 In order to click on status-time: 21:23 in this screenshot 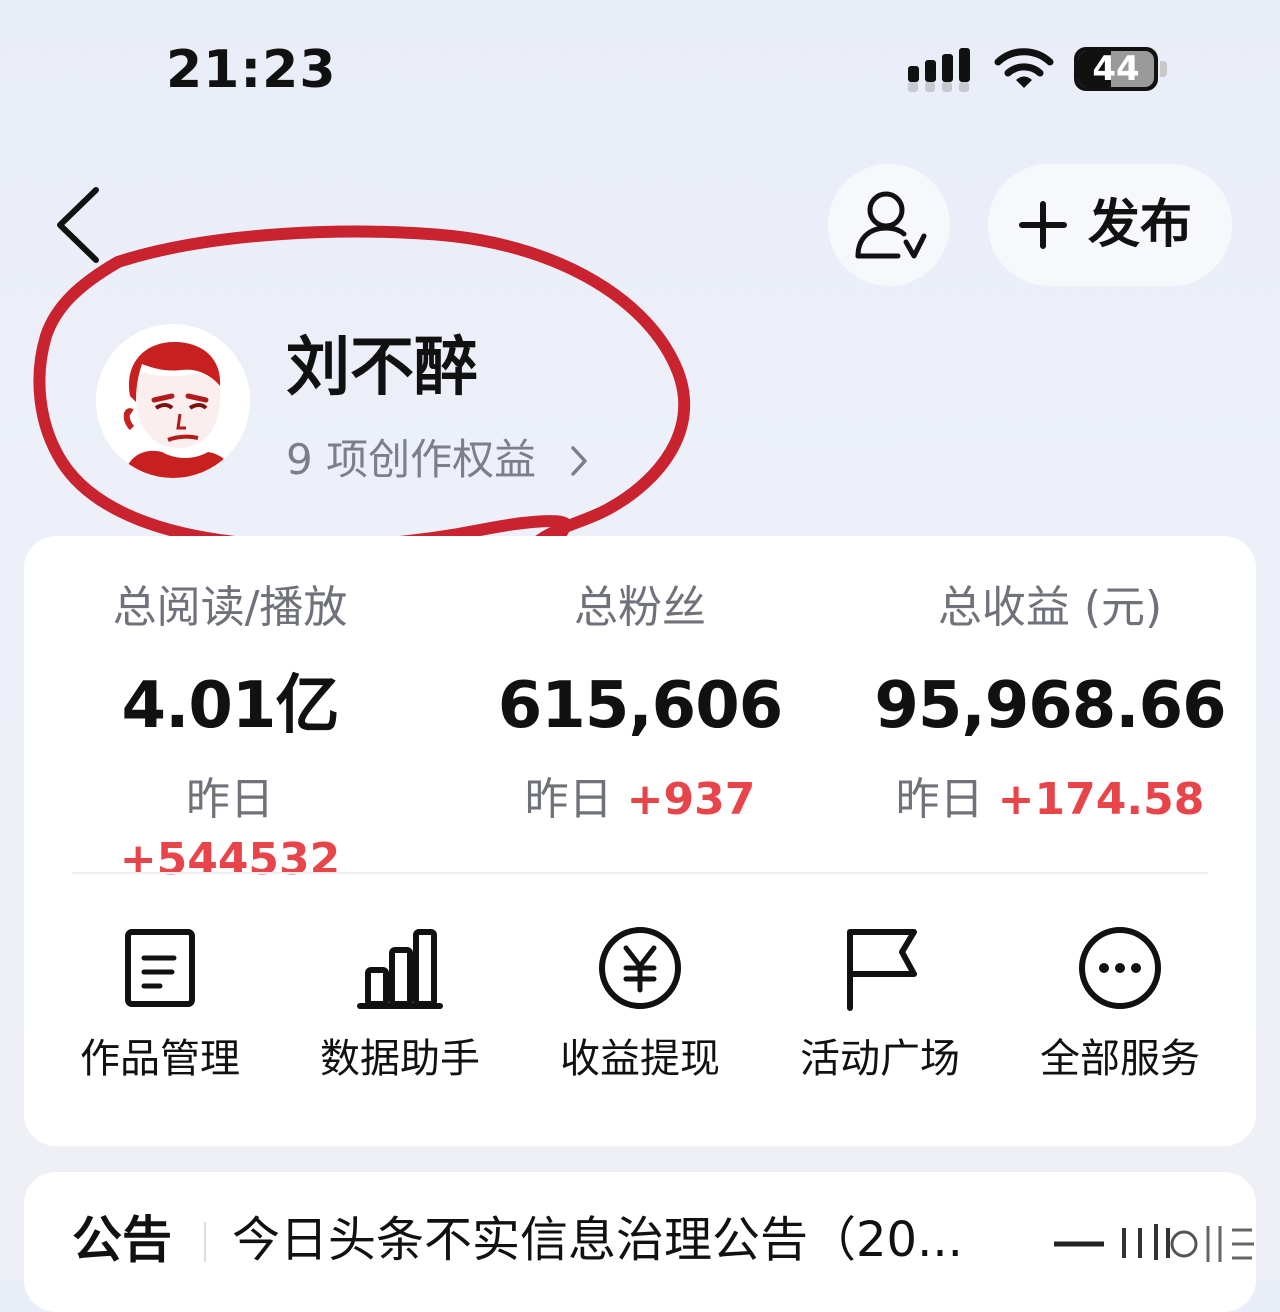, I will do `click(251, 70)`.